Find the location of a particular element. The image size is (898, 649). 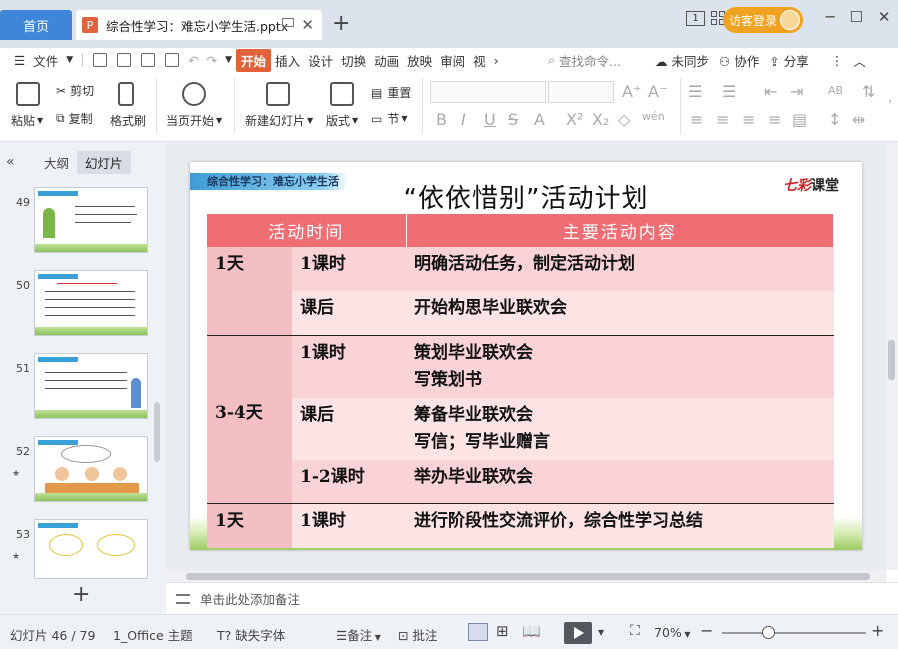

grow-font-icon: A⁺ is located at coordinates (631, 91).